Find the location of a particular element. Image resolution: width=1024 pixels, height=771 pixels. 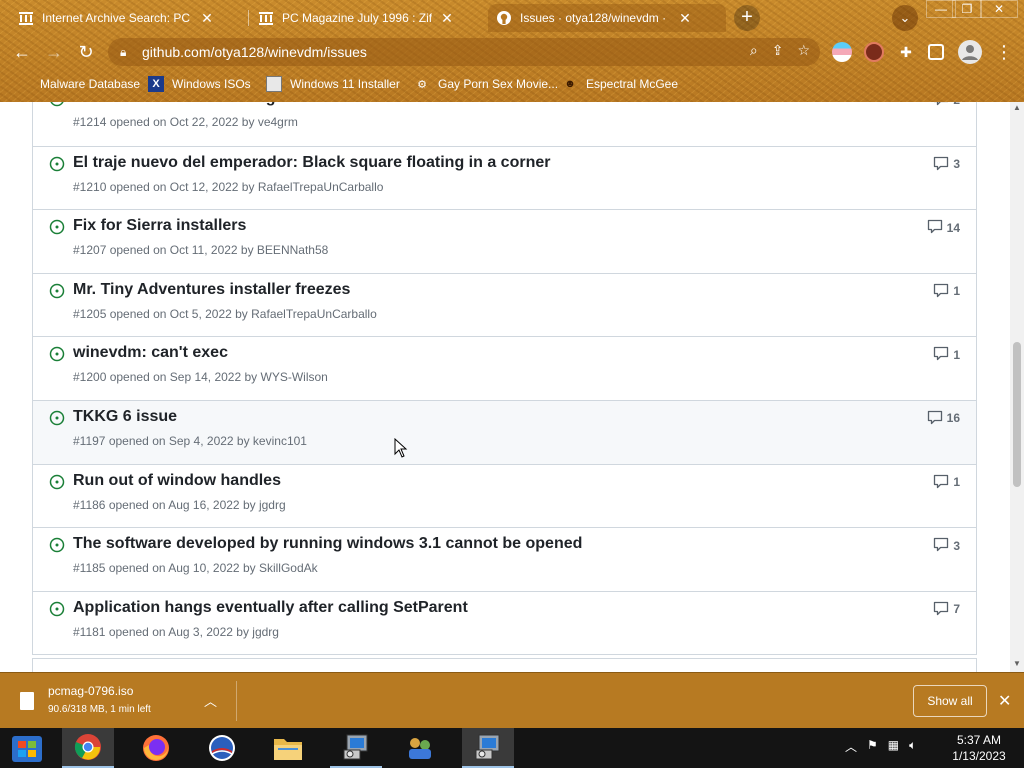

extensions-icon: ✚ is located at coordinates (906, 52).